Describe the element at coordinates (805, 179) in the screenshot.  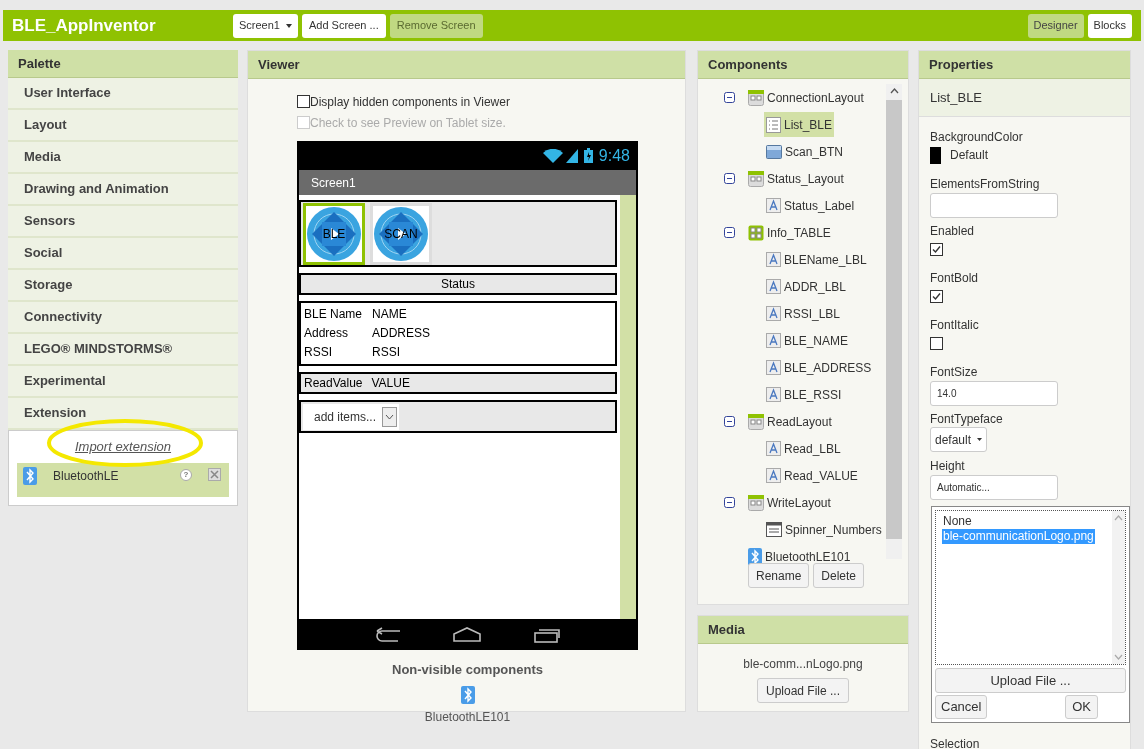
I see `tree-item-label: Status_Layout` at that location.